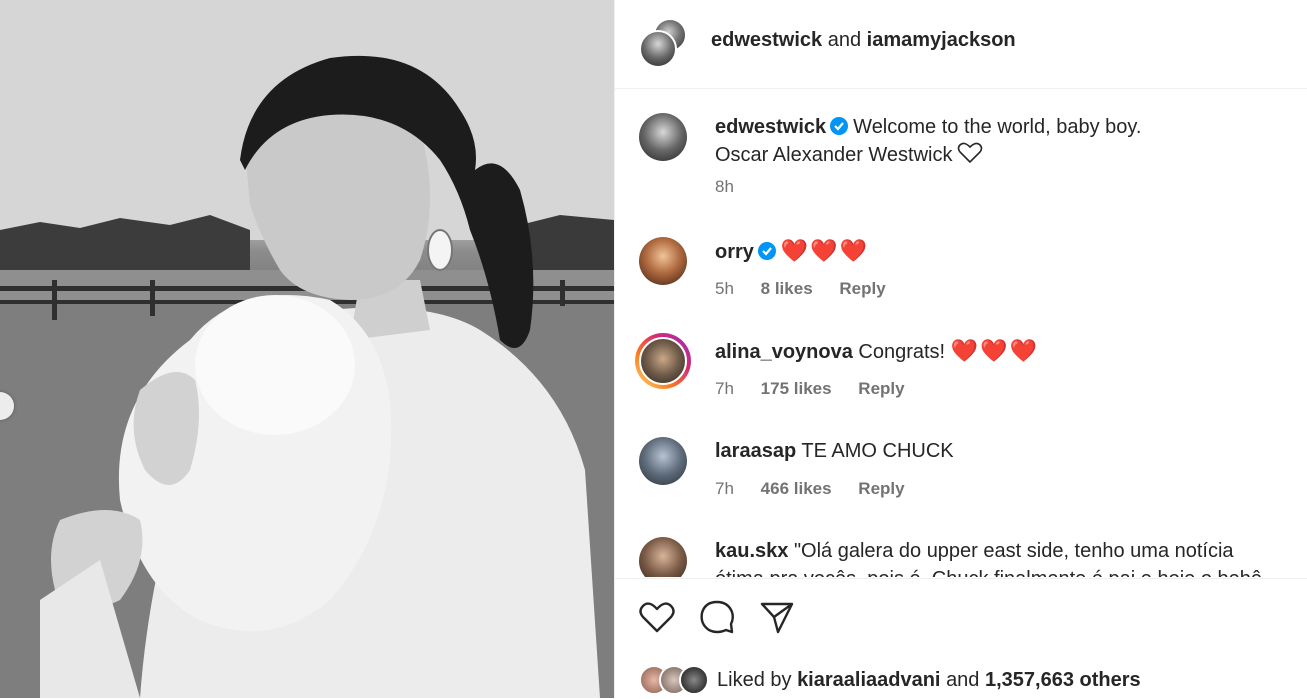  What do you see at coordinates (904, 352) in the screenshot?
I see `comment-body: Congrats!` at bounding box center [904, 352].